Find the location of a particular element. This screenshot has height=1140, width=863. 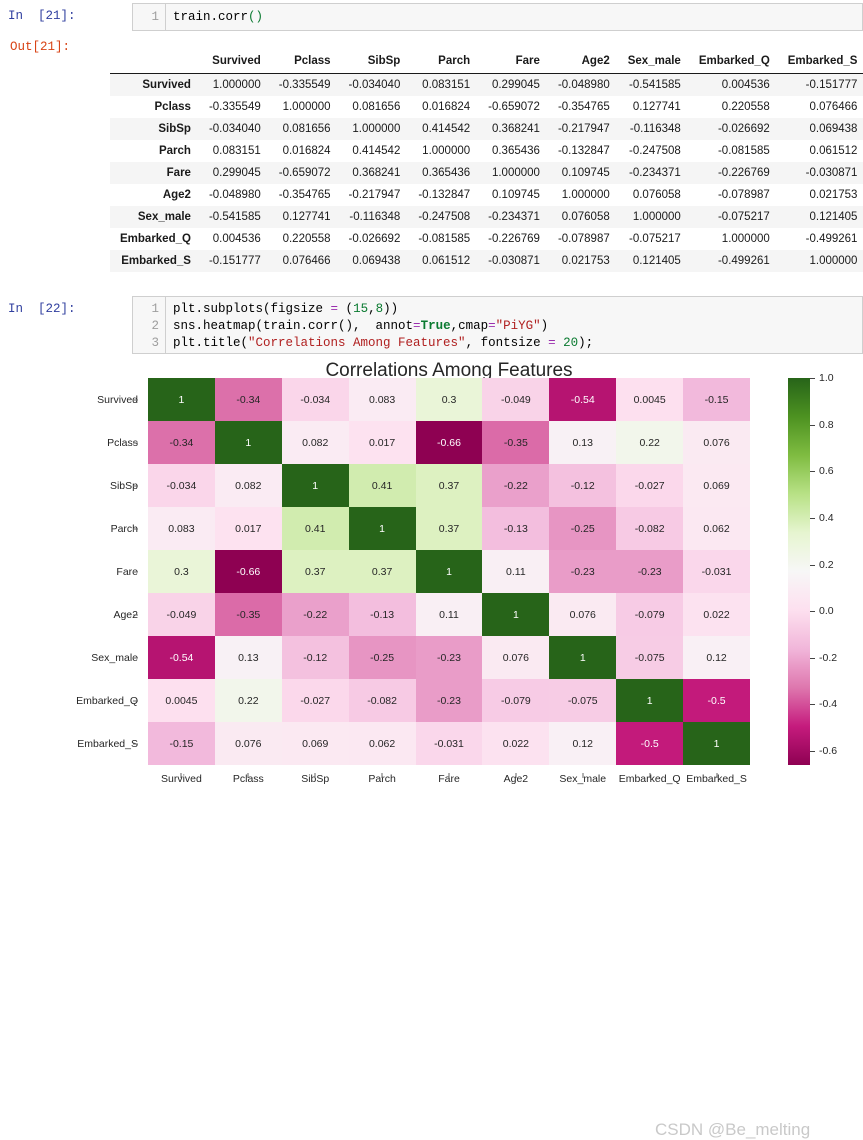

code-parens: () is located at coordinates (256, 17).